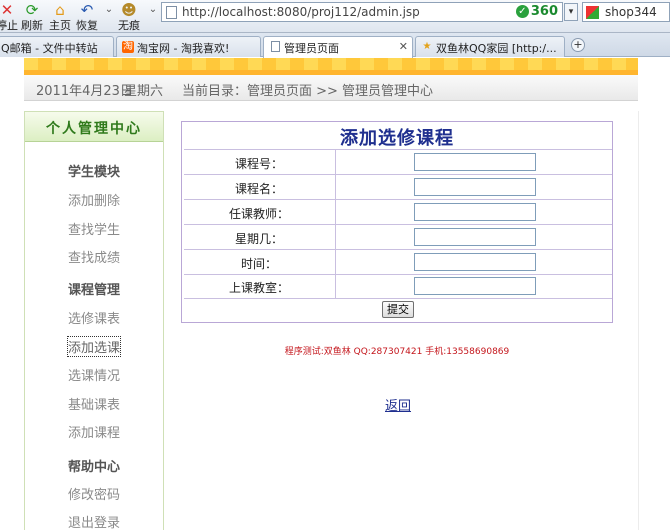  I want to click on sidebar-item-add-course: 添加课程, so click(94, 431).